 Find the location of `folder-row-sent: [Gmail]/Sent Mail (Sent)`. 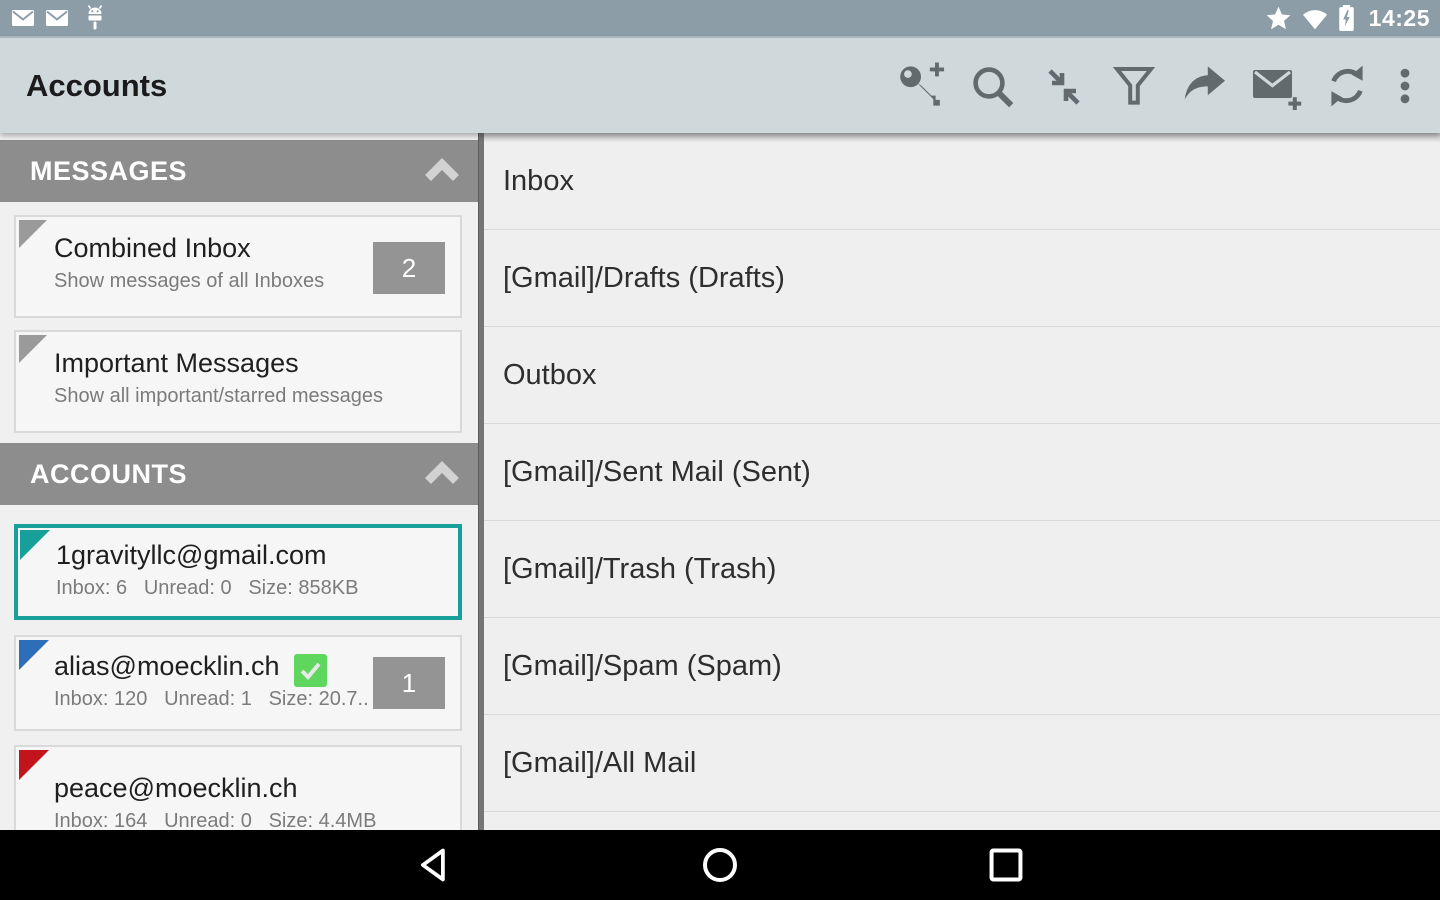

folder-row-sent: [Gmail]/Sent Mail (Sent) is located at coordinates (962, 472).